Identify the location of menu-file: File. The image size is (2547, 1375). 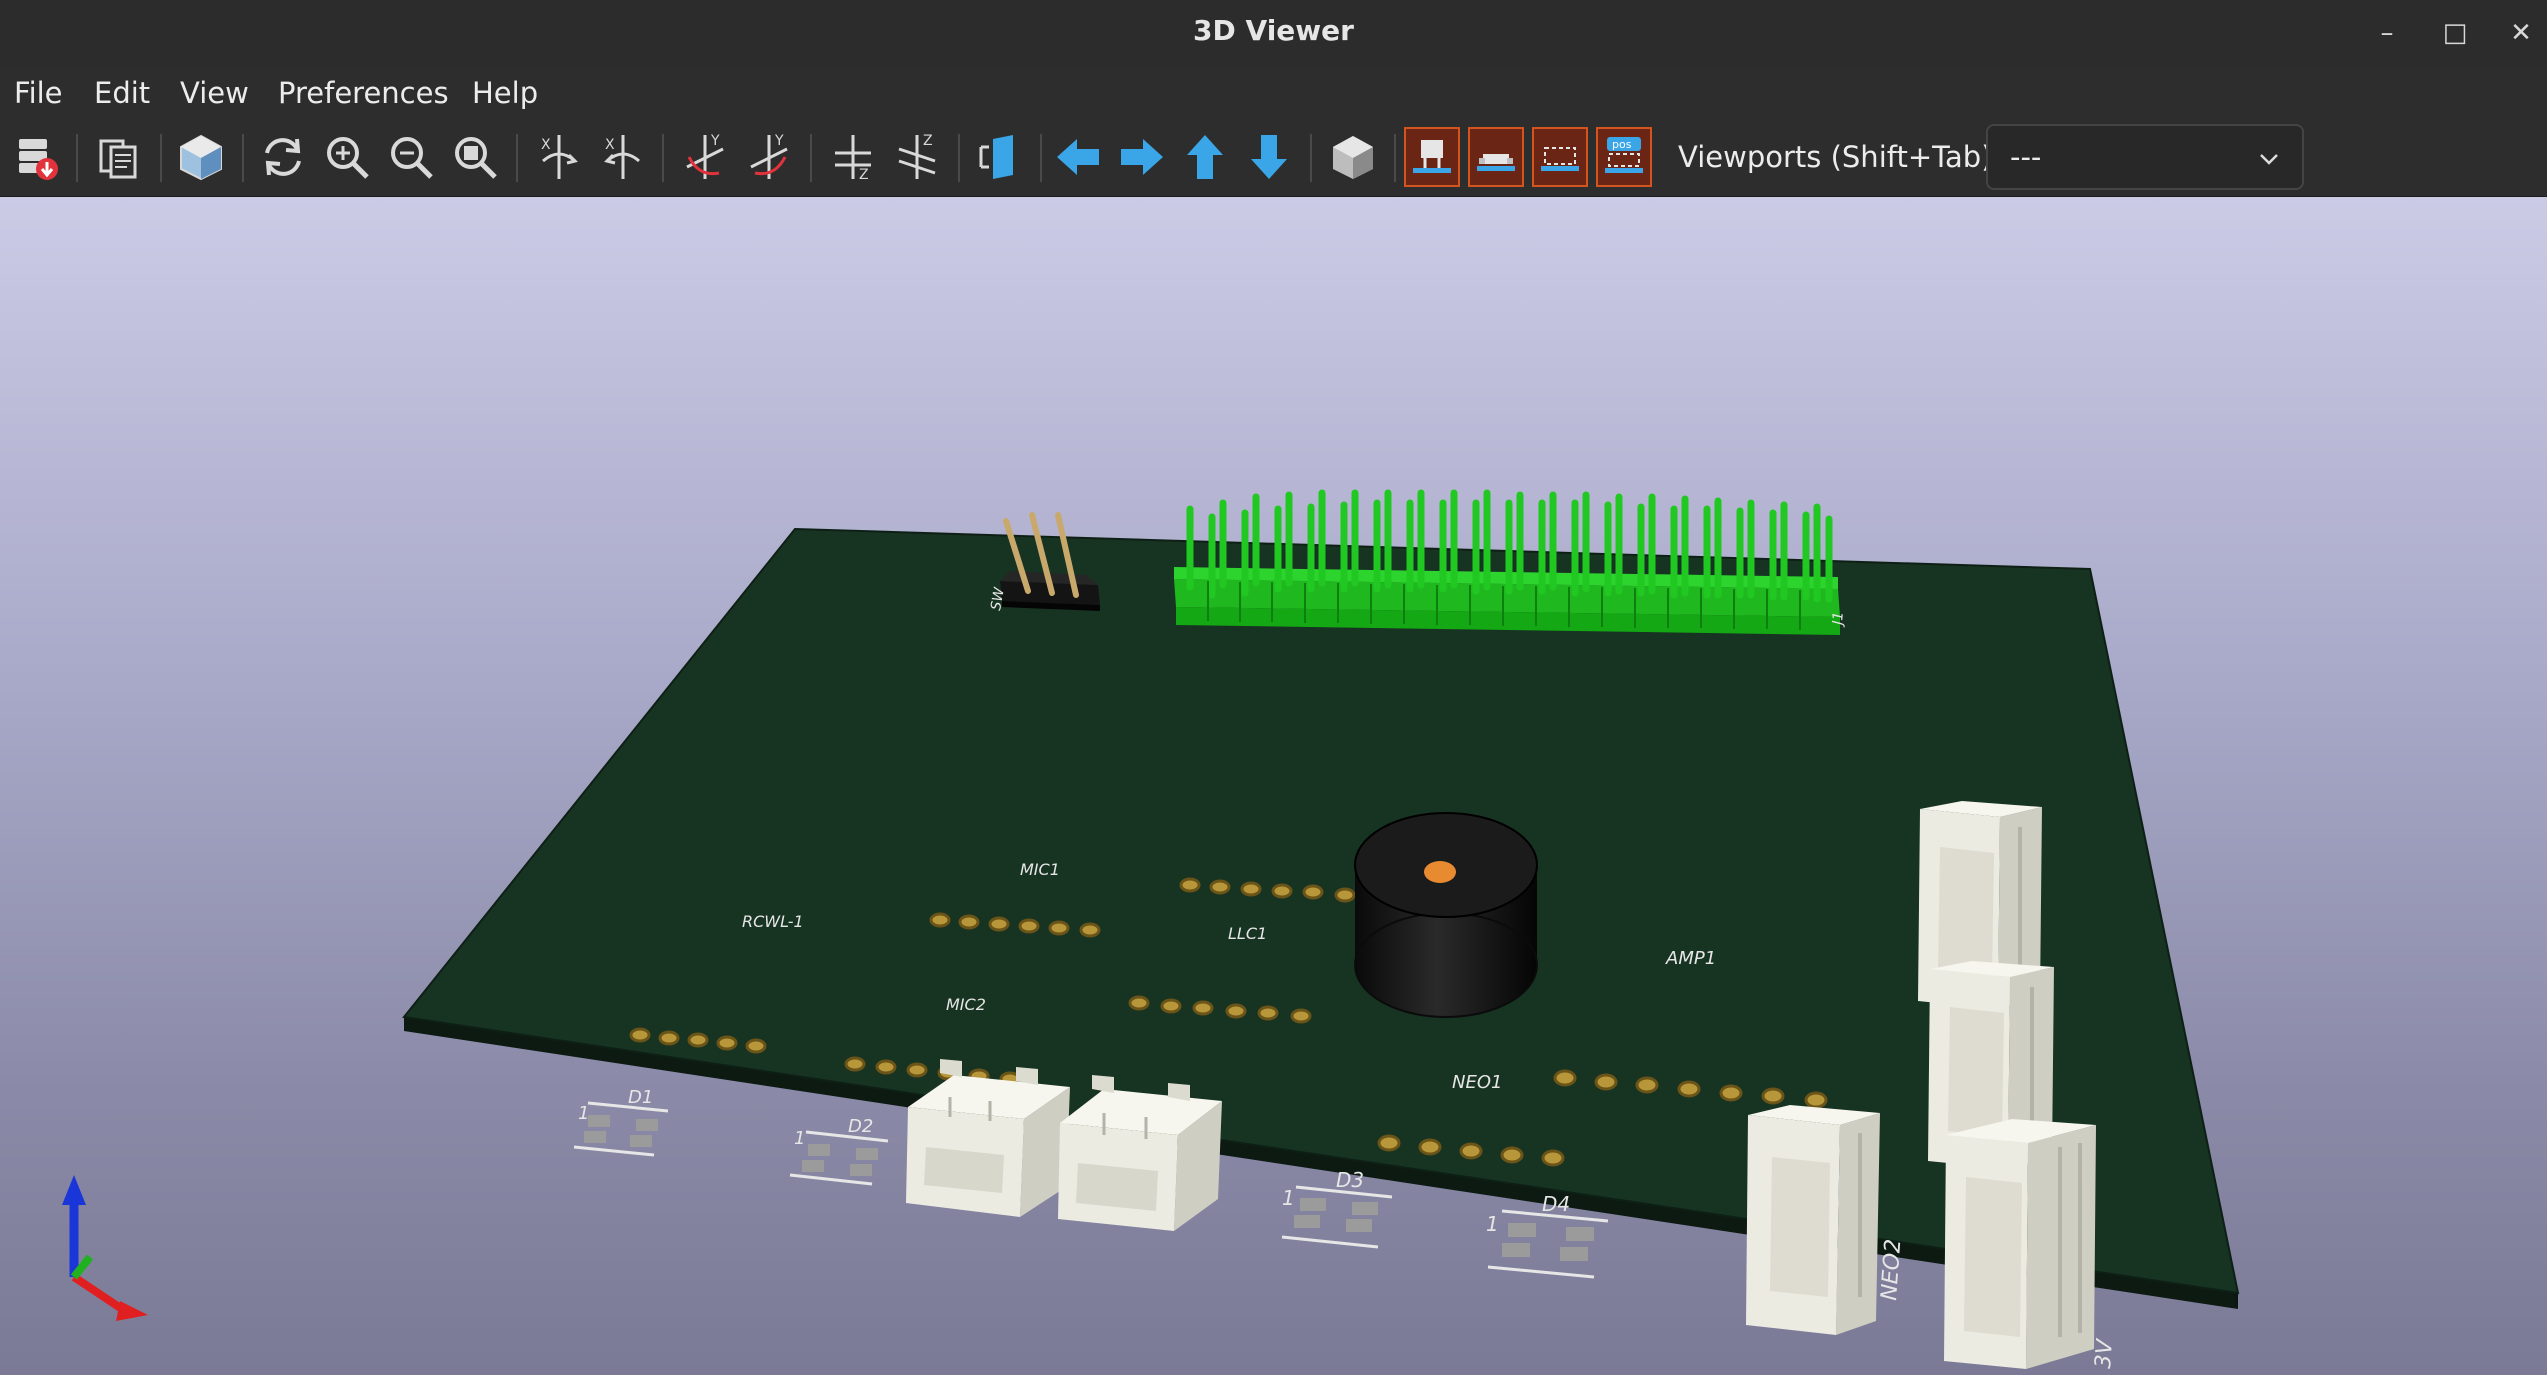
(38, 93).